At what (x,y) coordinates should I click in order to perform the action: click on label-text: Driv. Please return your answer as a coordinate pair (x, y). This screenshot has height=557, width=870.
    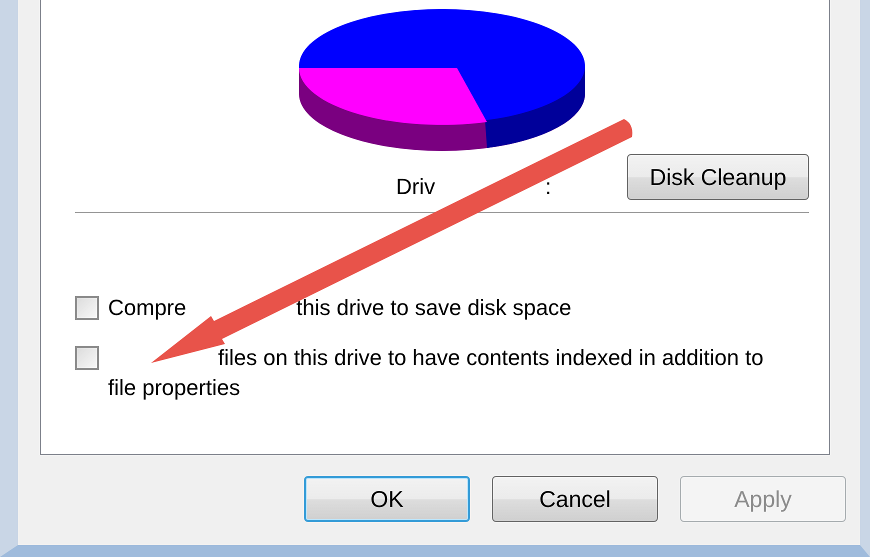
    Looking at the image, I should click on (416, 187).